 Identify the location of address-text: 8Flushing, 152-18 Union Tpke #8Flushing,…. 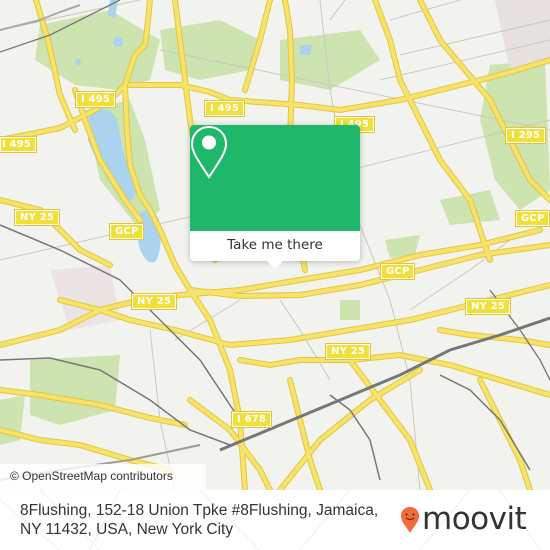
(199, 520).